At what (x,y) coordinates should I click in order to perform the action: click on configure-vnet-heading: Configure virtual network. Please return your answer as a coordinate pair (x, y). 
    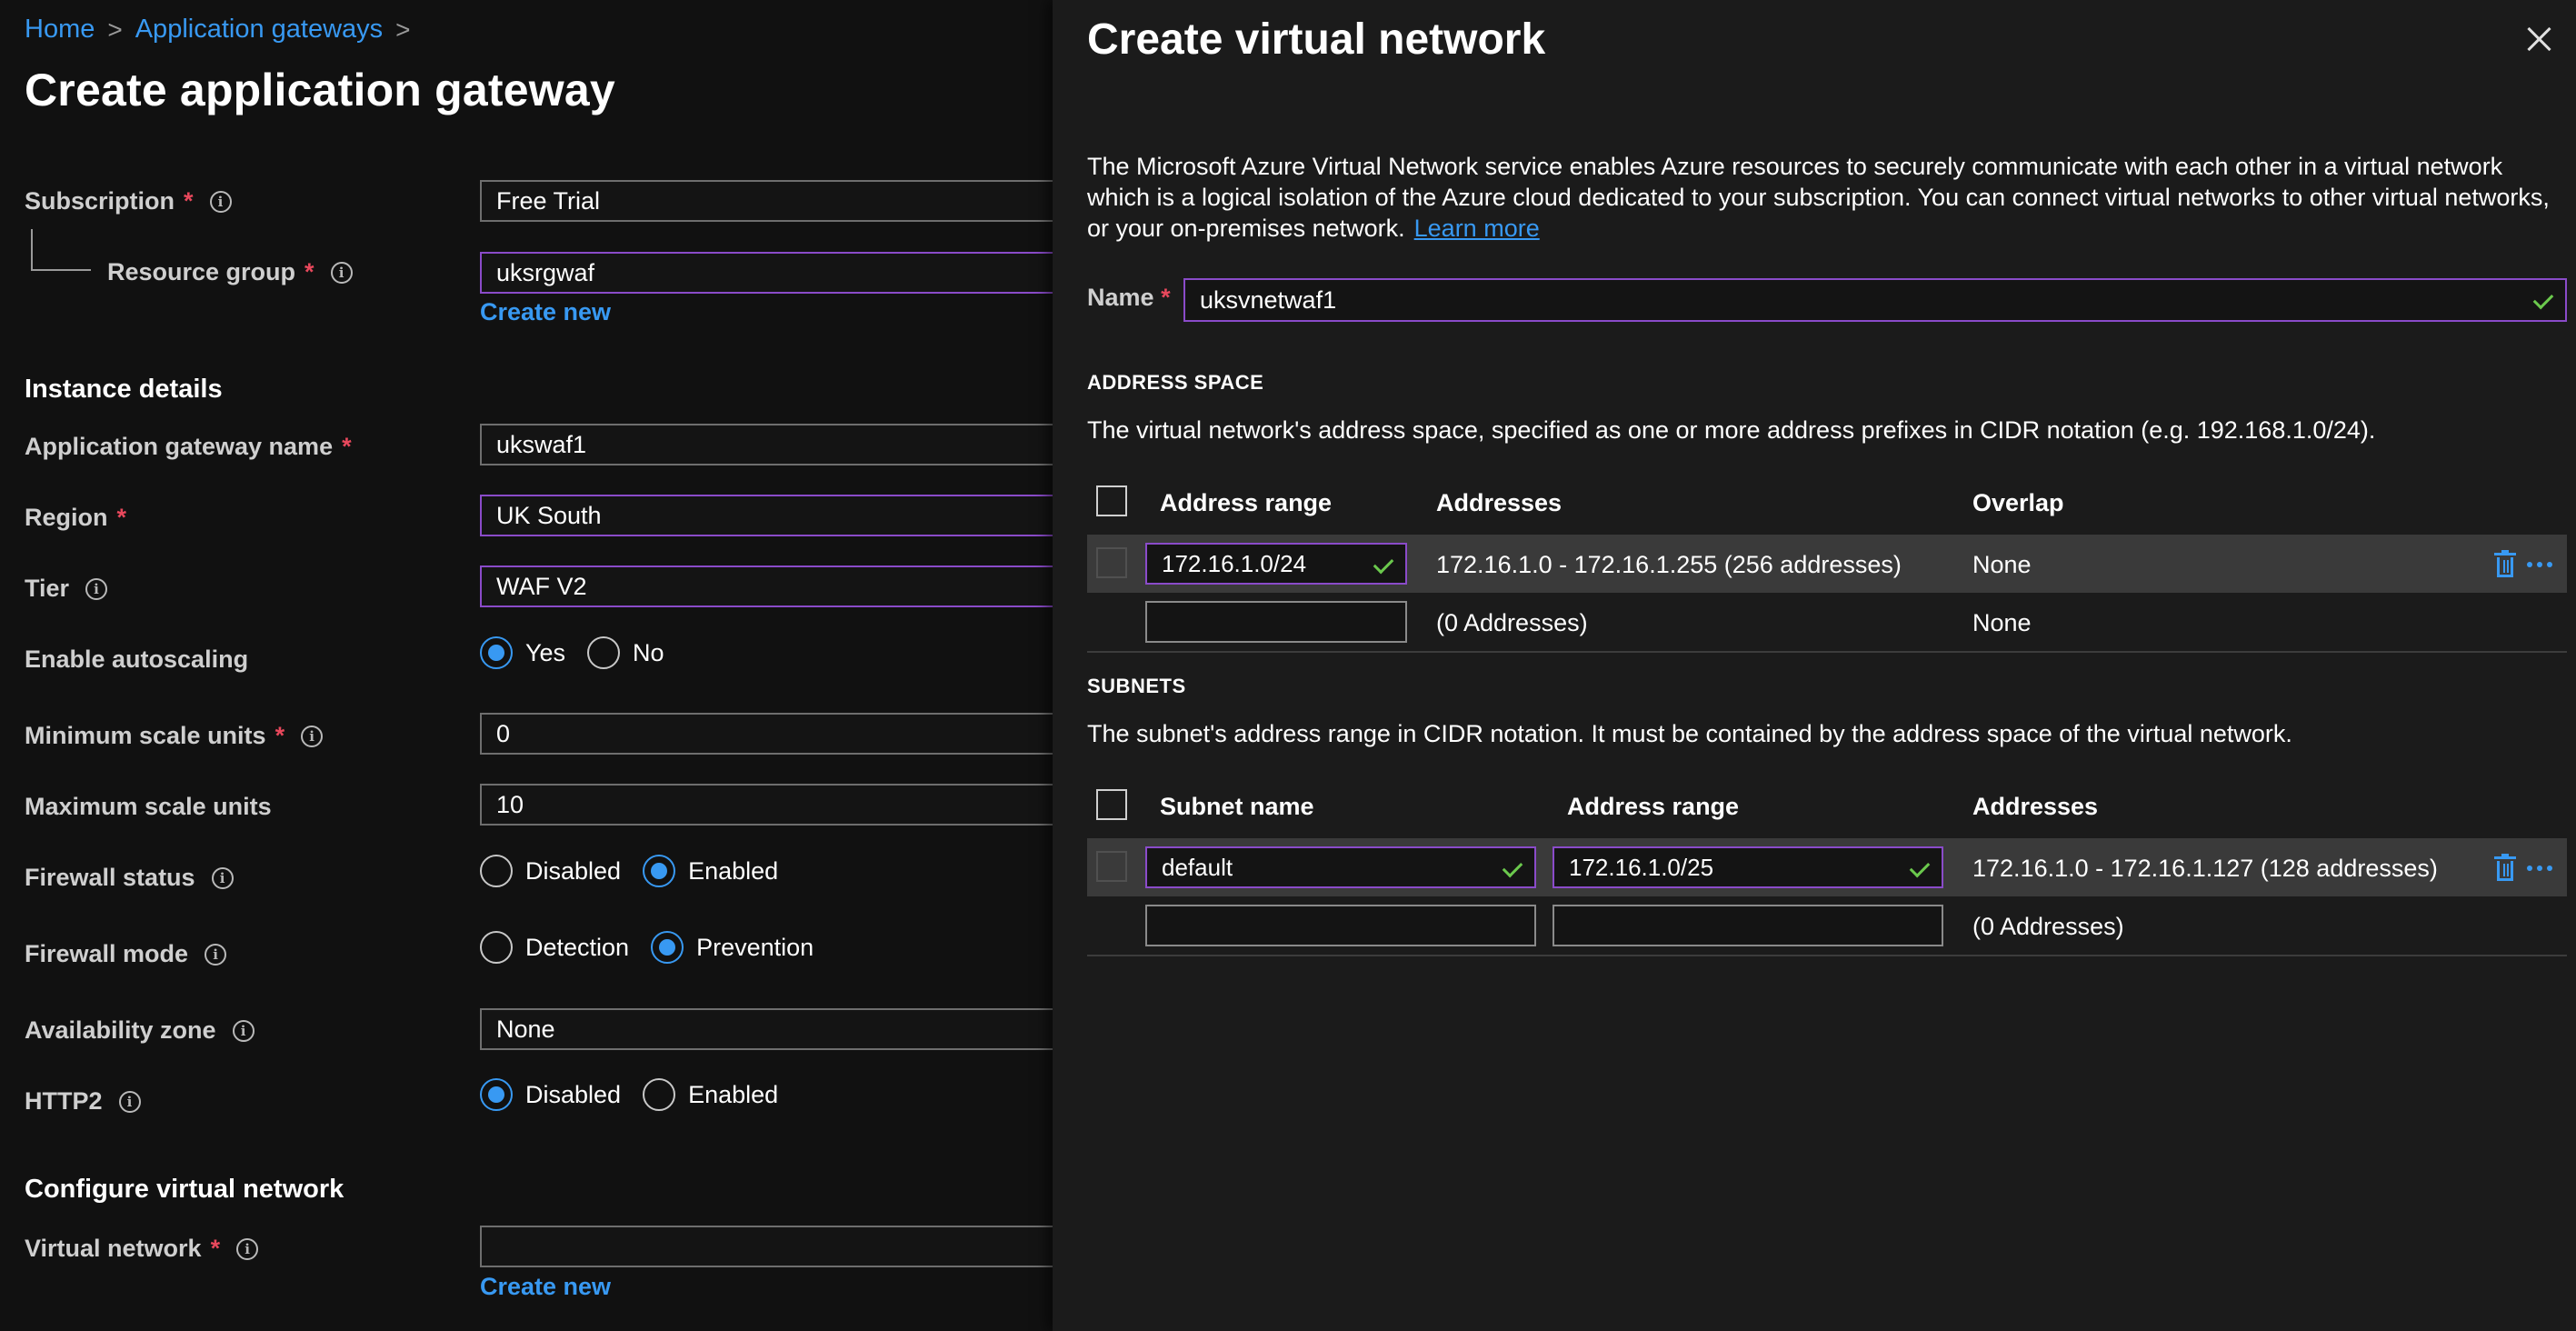
    Looking at the image, I should click on (184, 1189).